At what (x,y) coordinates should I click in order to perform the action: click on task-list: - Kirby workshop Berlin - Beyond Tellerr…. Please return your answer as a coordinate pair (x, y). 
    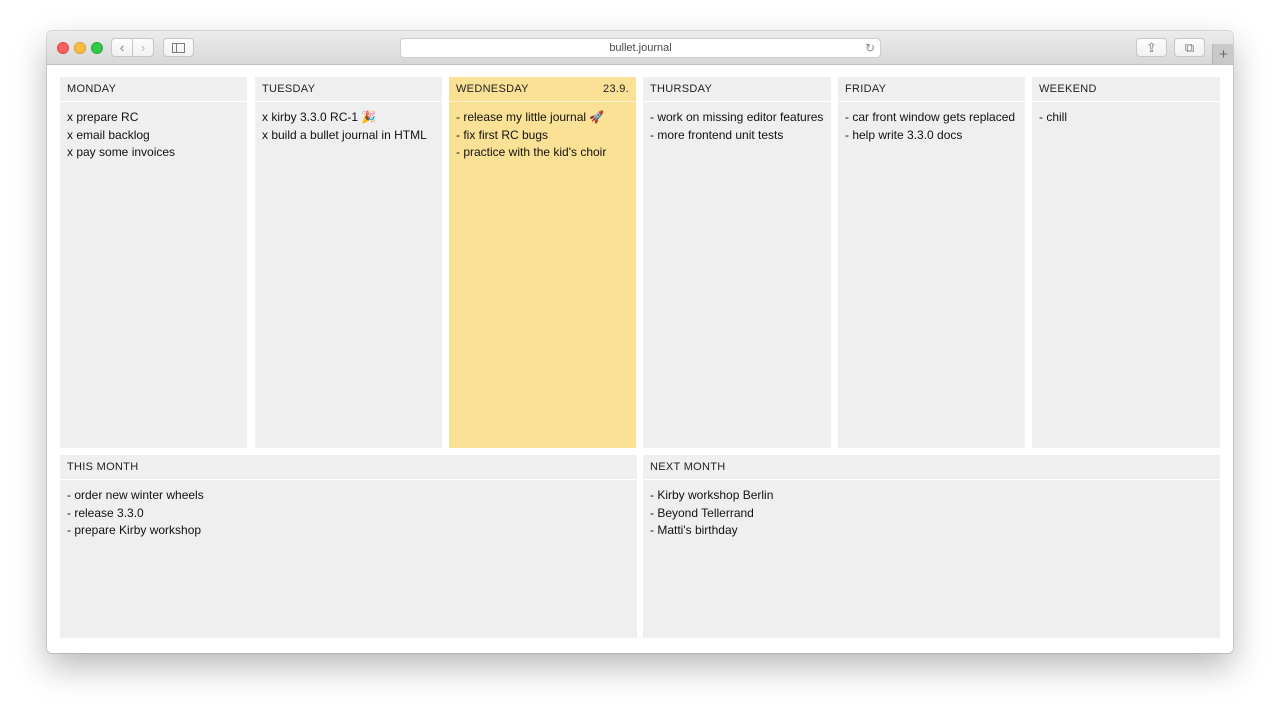
    Looking at the image, I should click on (931, 513).